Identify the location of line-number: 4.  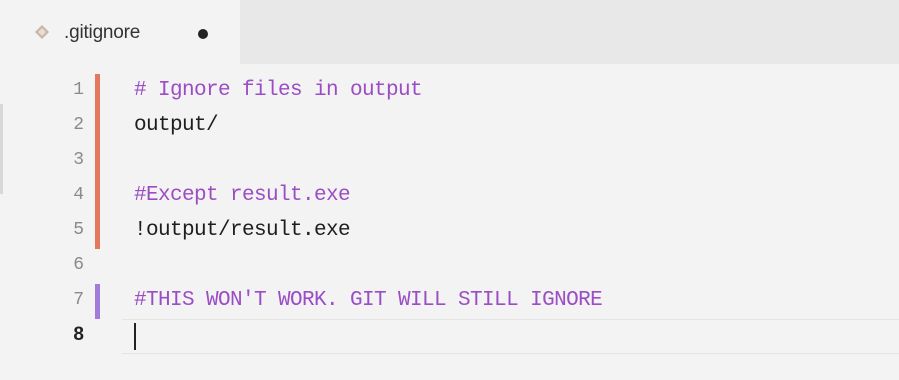
(78, 195).